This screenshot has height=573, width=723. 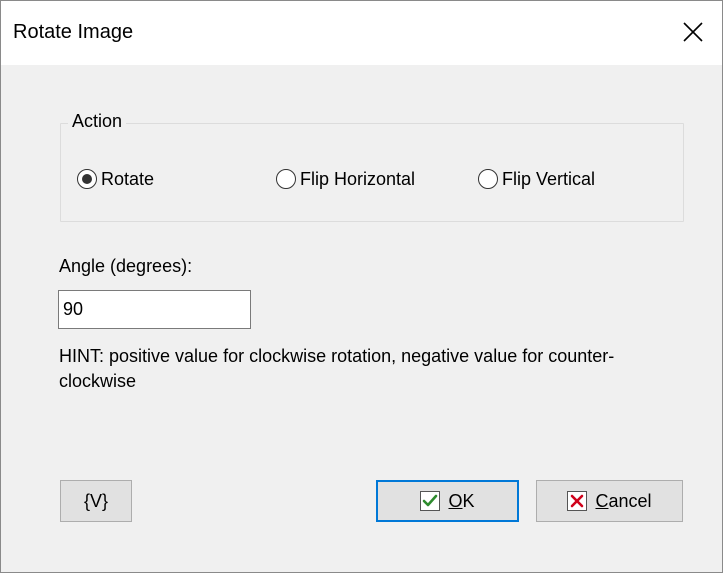 What do you see at coordinates (461, 500) in the screenshot?
I see `ok-button-label: OK` at bounding box center [461, 500].